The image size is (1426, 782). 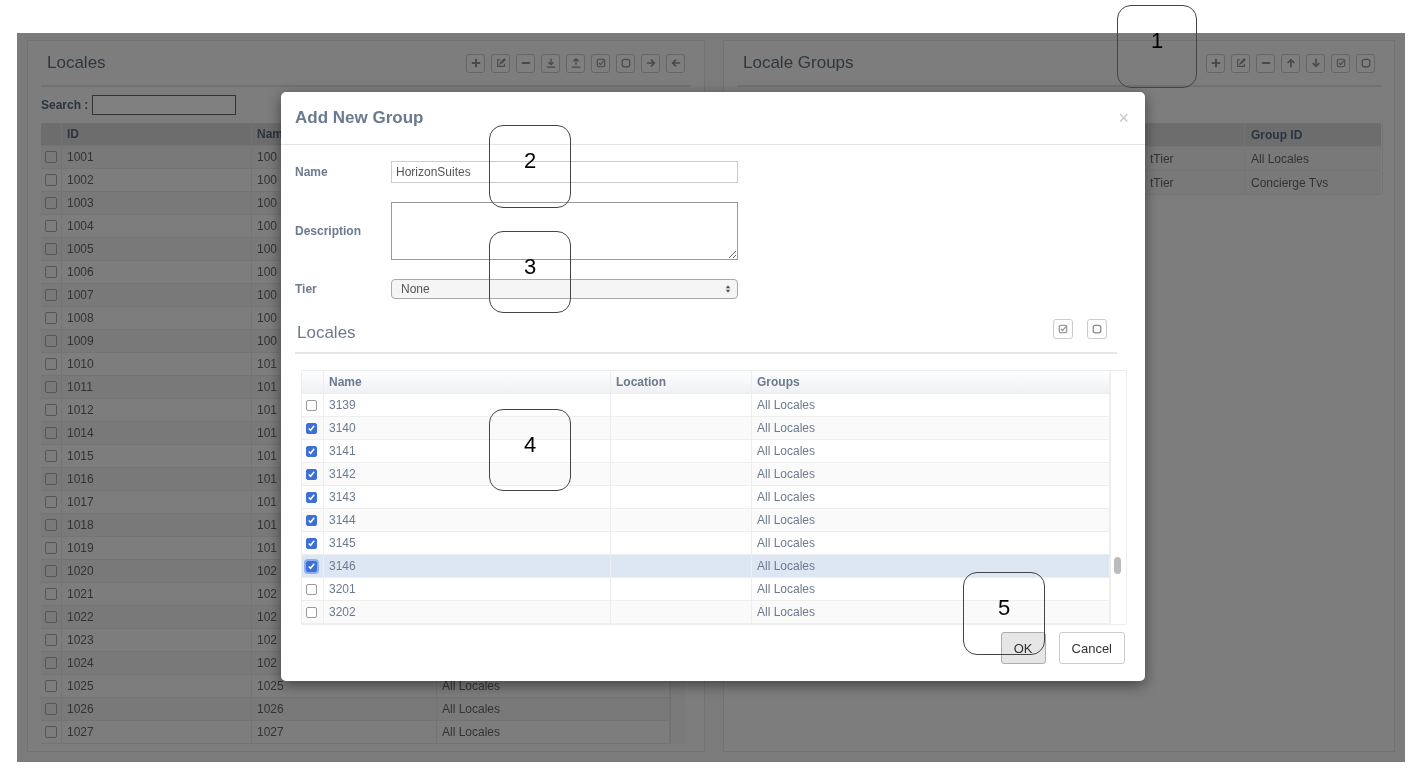 What do you see at coordinates (326, 332) in the screenshot?
I see `section-title: Locales` at bounding box center [326, 332].